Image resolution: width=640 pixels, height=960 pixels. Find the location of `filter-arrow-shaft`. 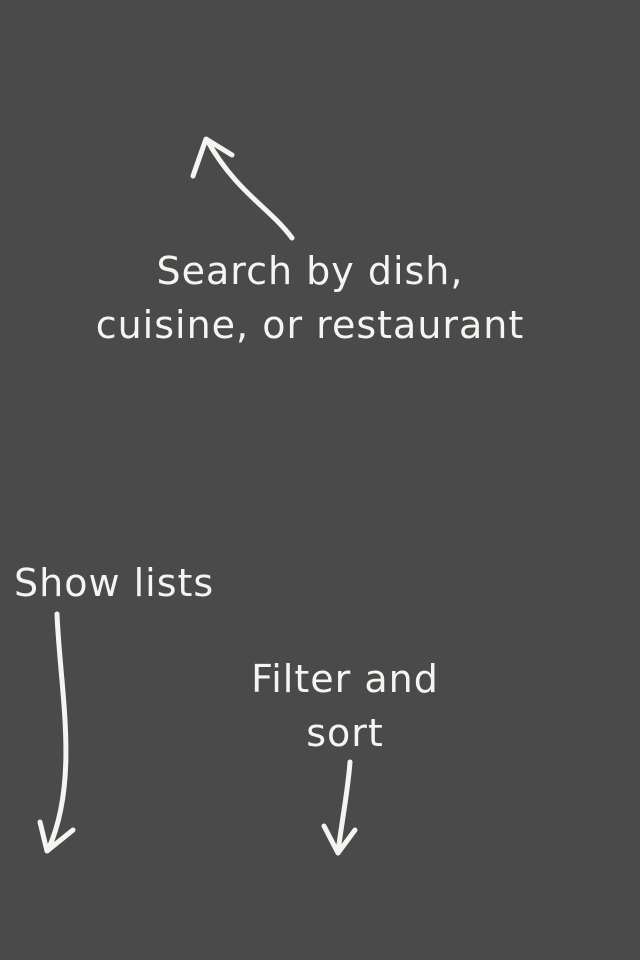

filter-arrow-shaft is located at coordinates (344, 807).